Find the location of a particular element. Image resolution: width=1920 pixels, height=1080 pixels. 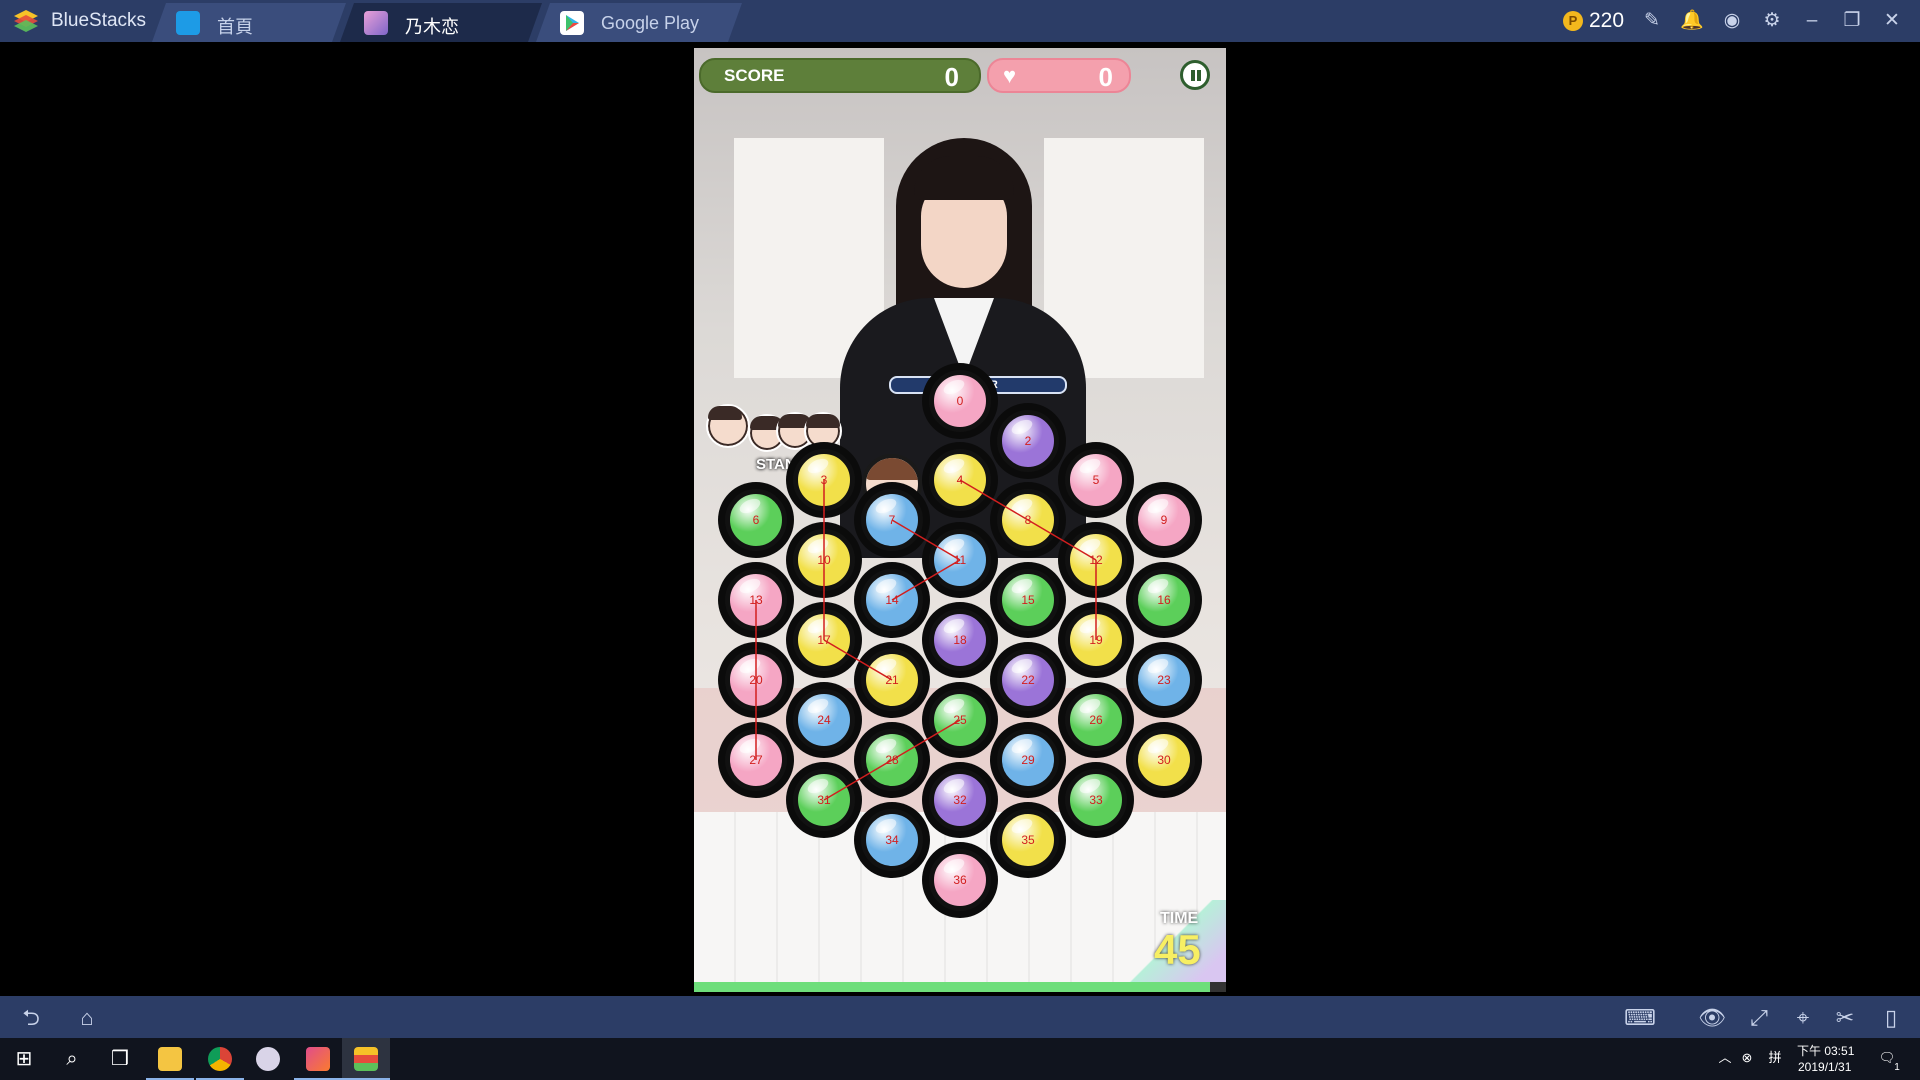

gem-number: 33 is located at coordinates (1096, 800).